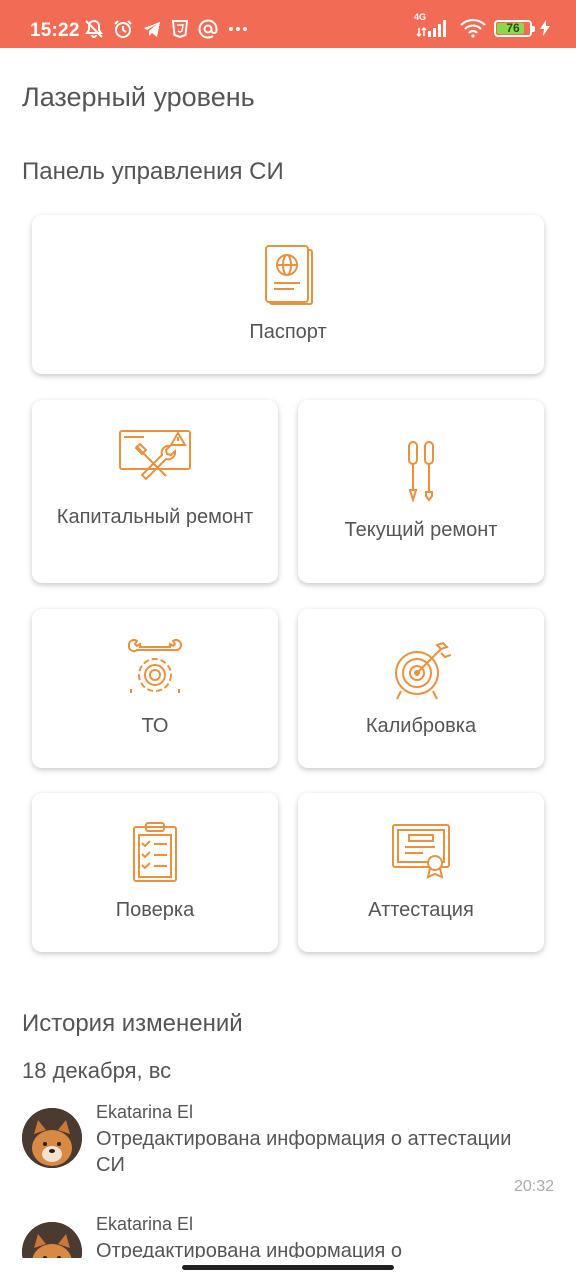  Describe the element at coordinates (238, 29) in the screenshot. I see `more-icon` at that location.